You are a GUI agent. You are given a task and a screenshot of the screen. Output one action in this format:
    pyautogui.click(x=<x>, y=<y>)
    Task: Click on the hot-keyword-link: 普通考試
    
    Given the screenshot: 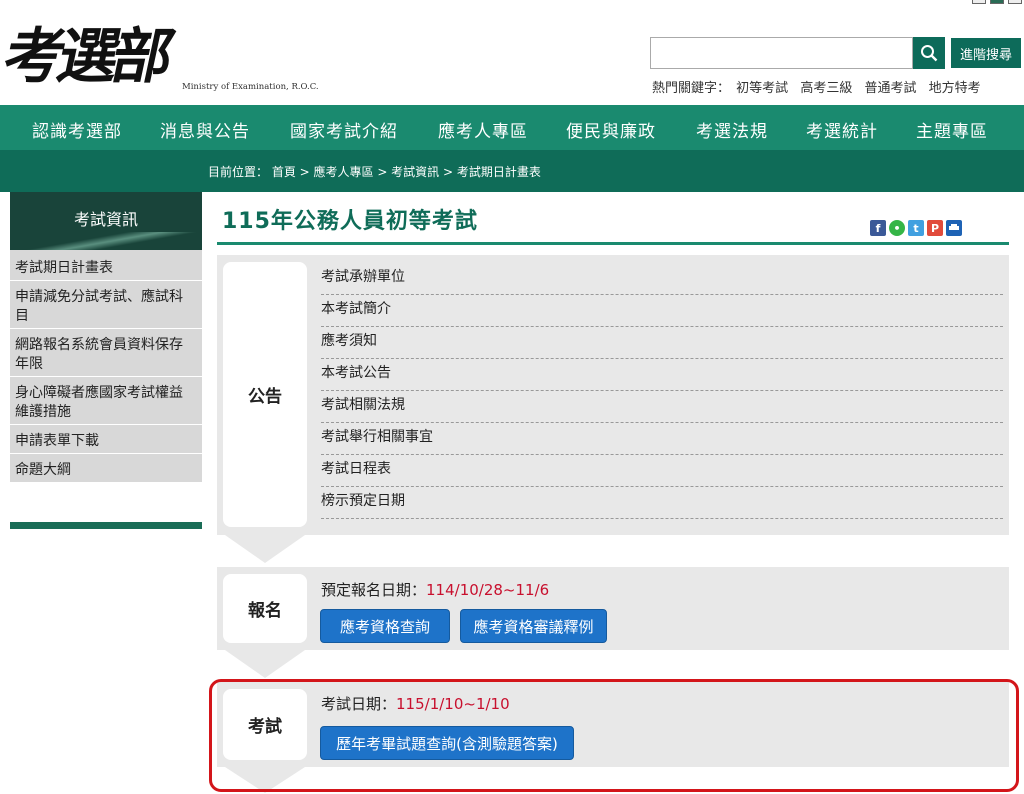 What is the action you would take?
    pyautogui.click(x=890, y=88)
    